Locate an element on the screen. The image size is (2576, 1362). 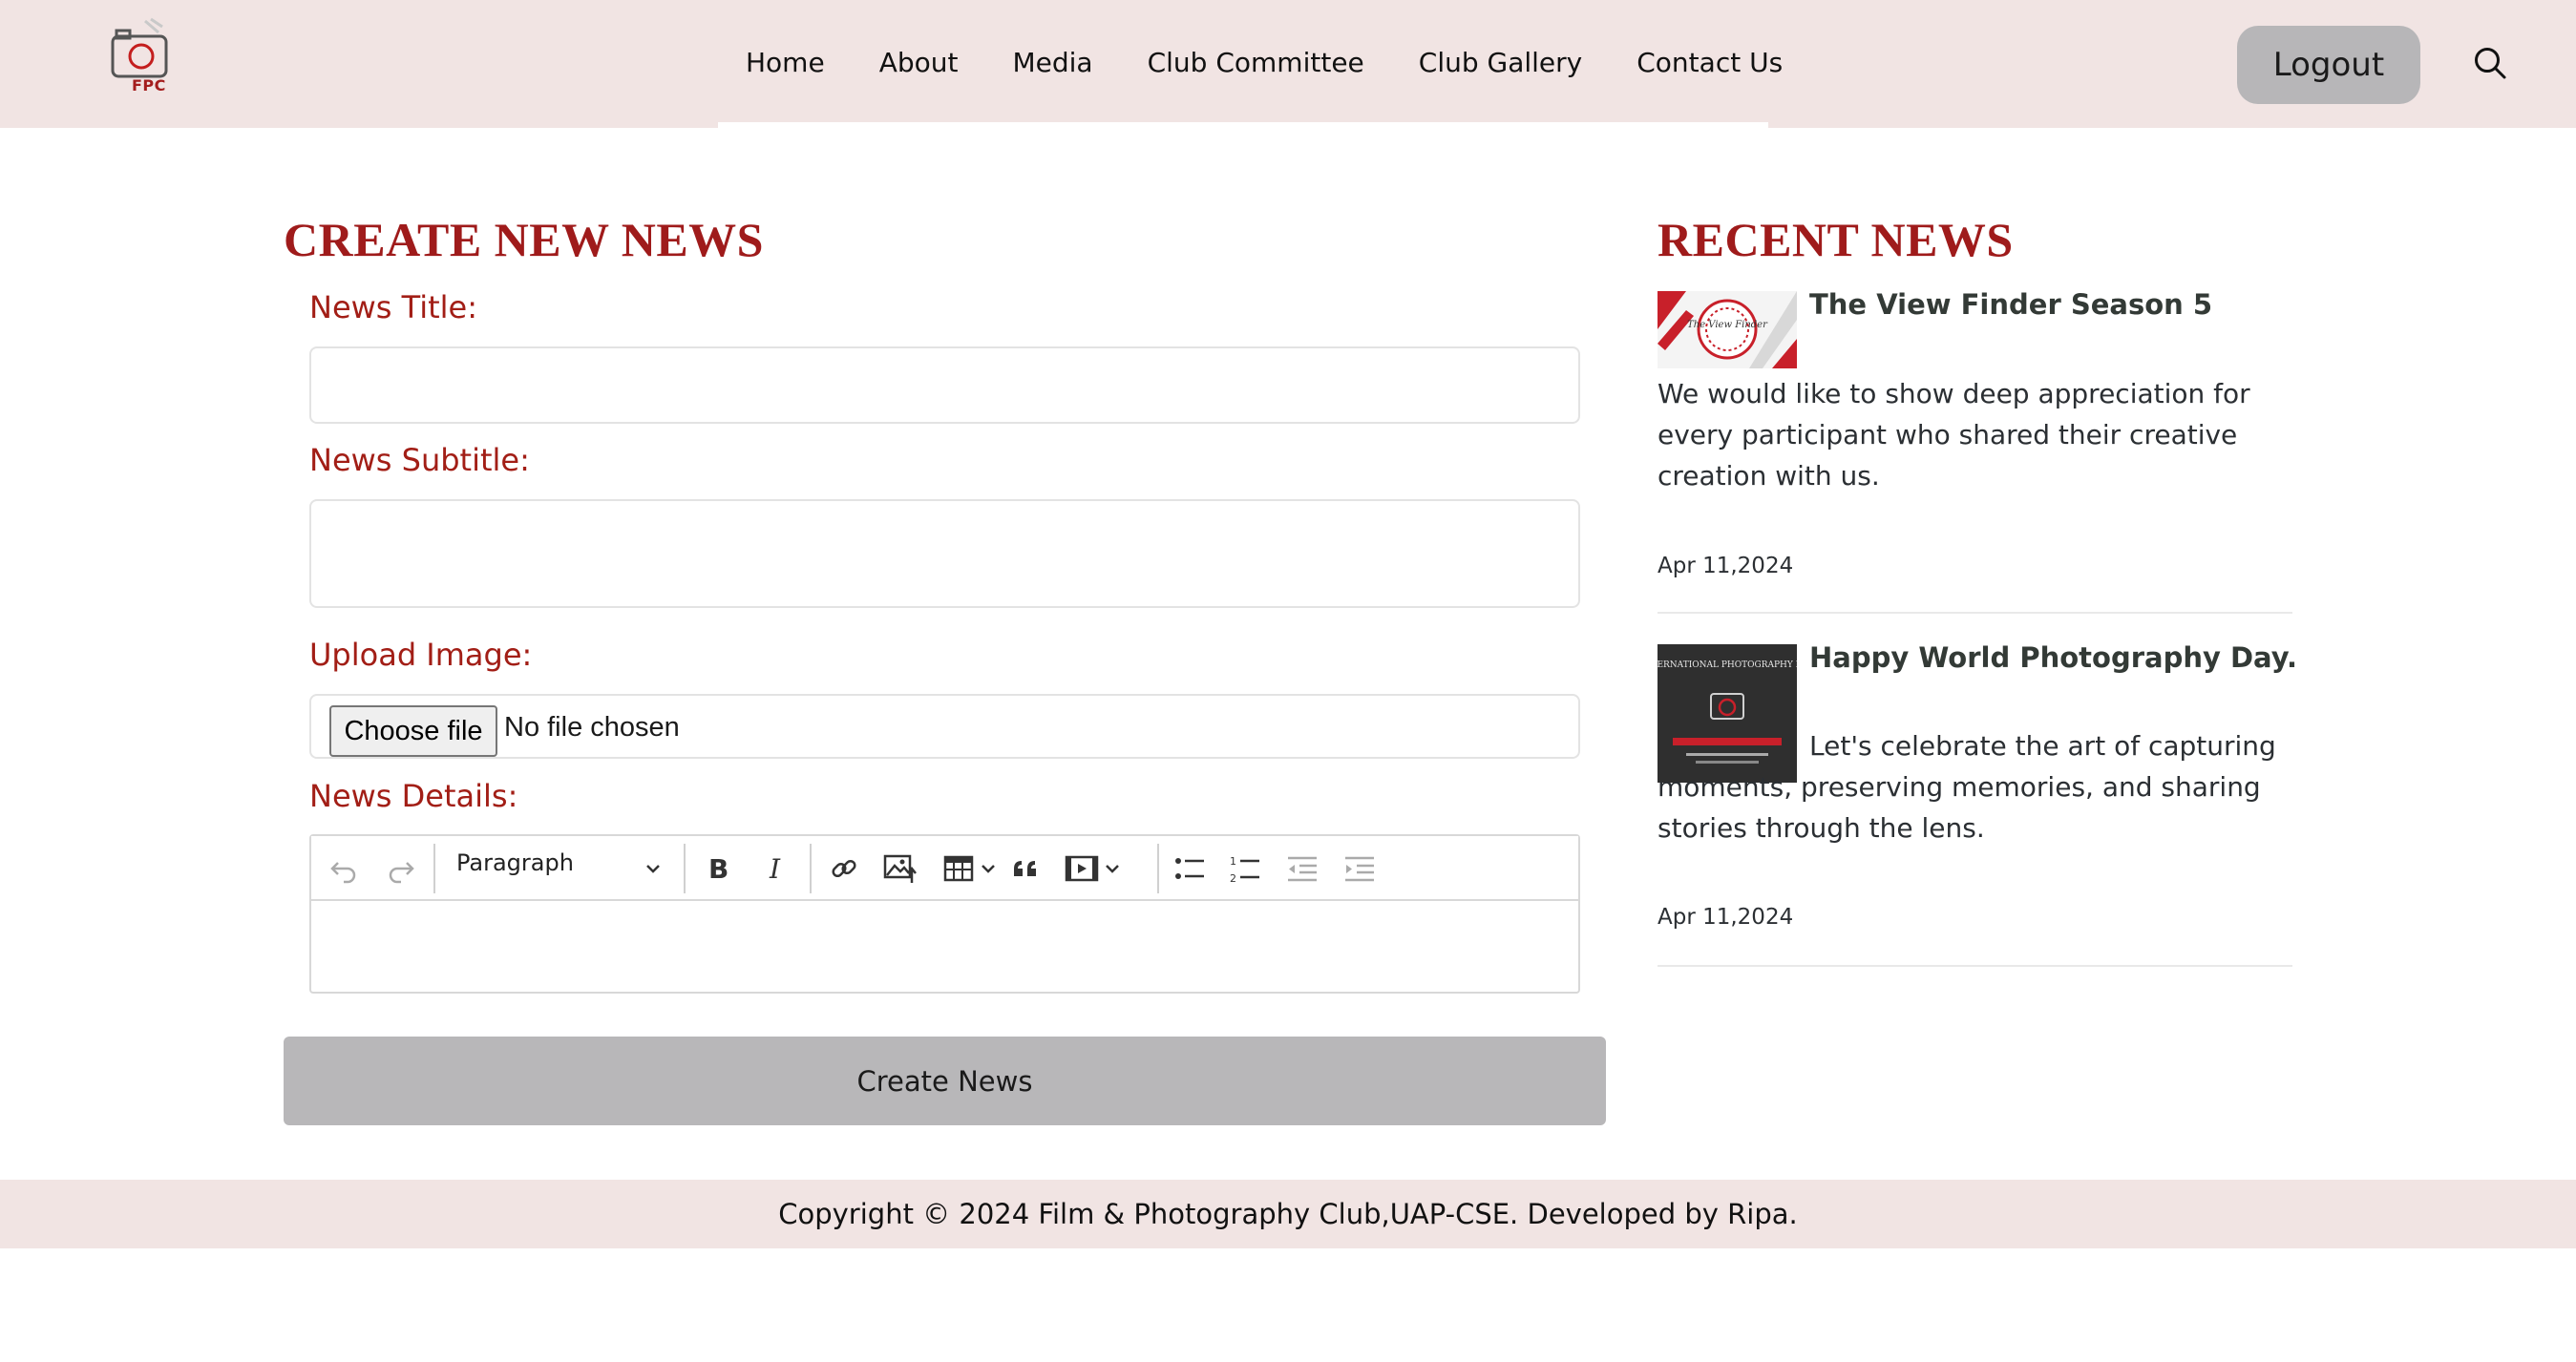
news-details-label: News Details: is located at coordinates (413, 796).